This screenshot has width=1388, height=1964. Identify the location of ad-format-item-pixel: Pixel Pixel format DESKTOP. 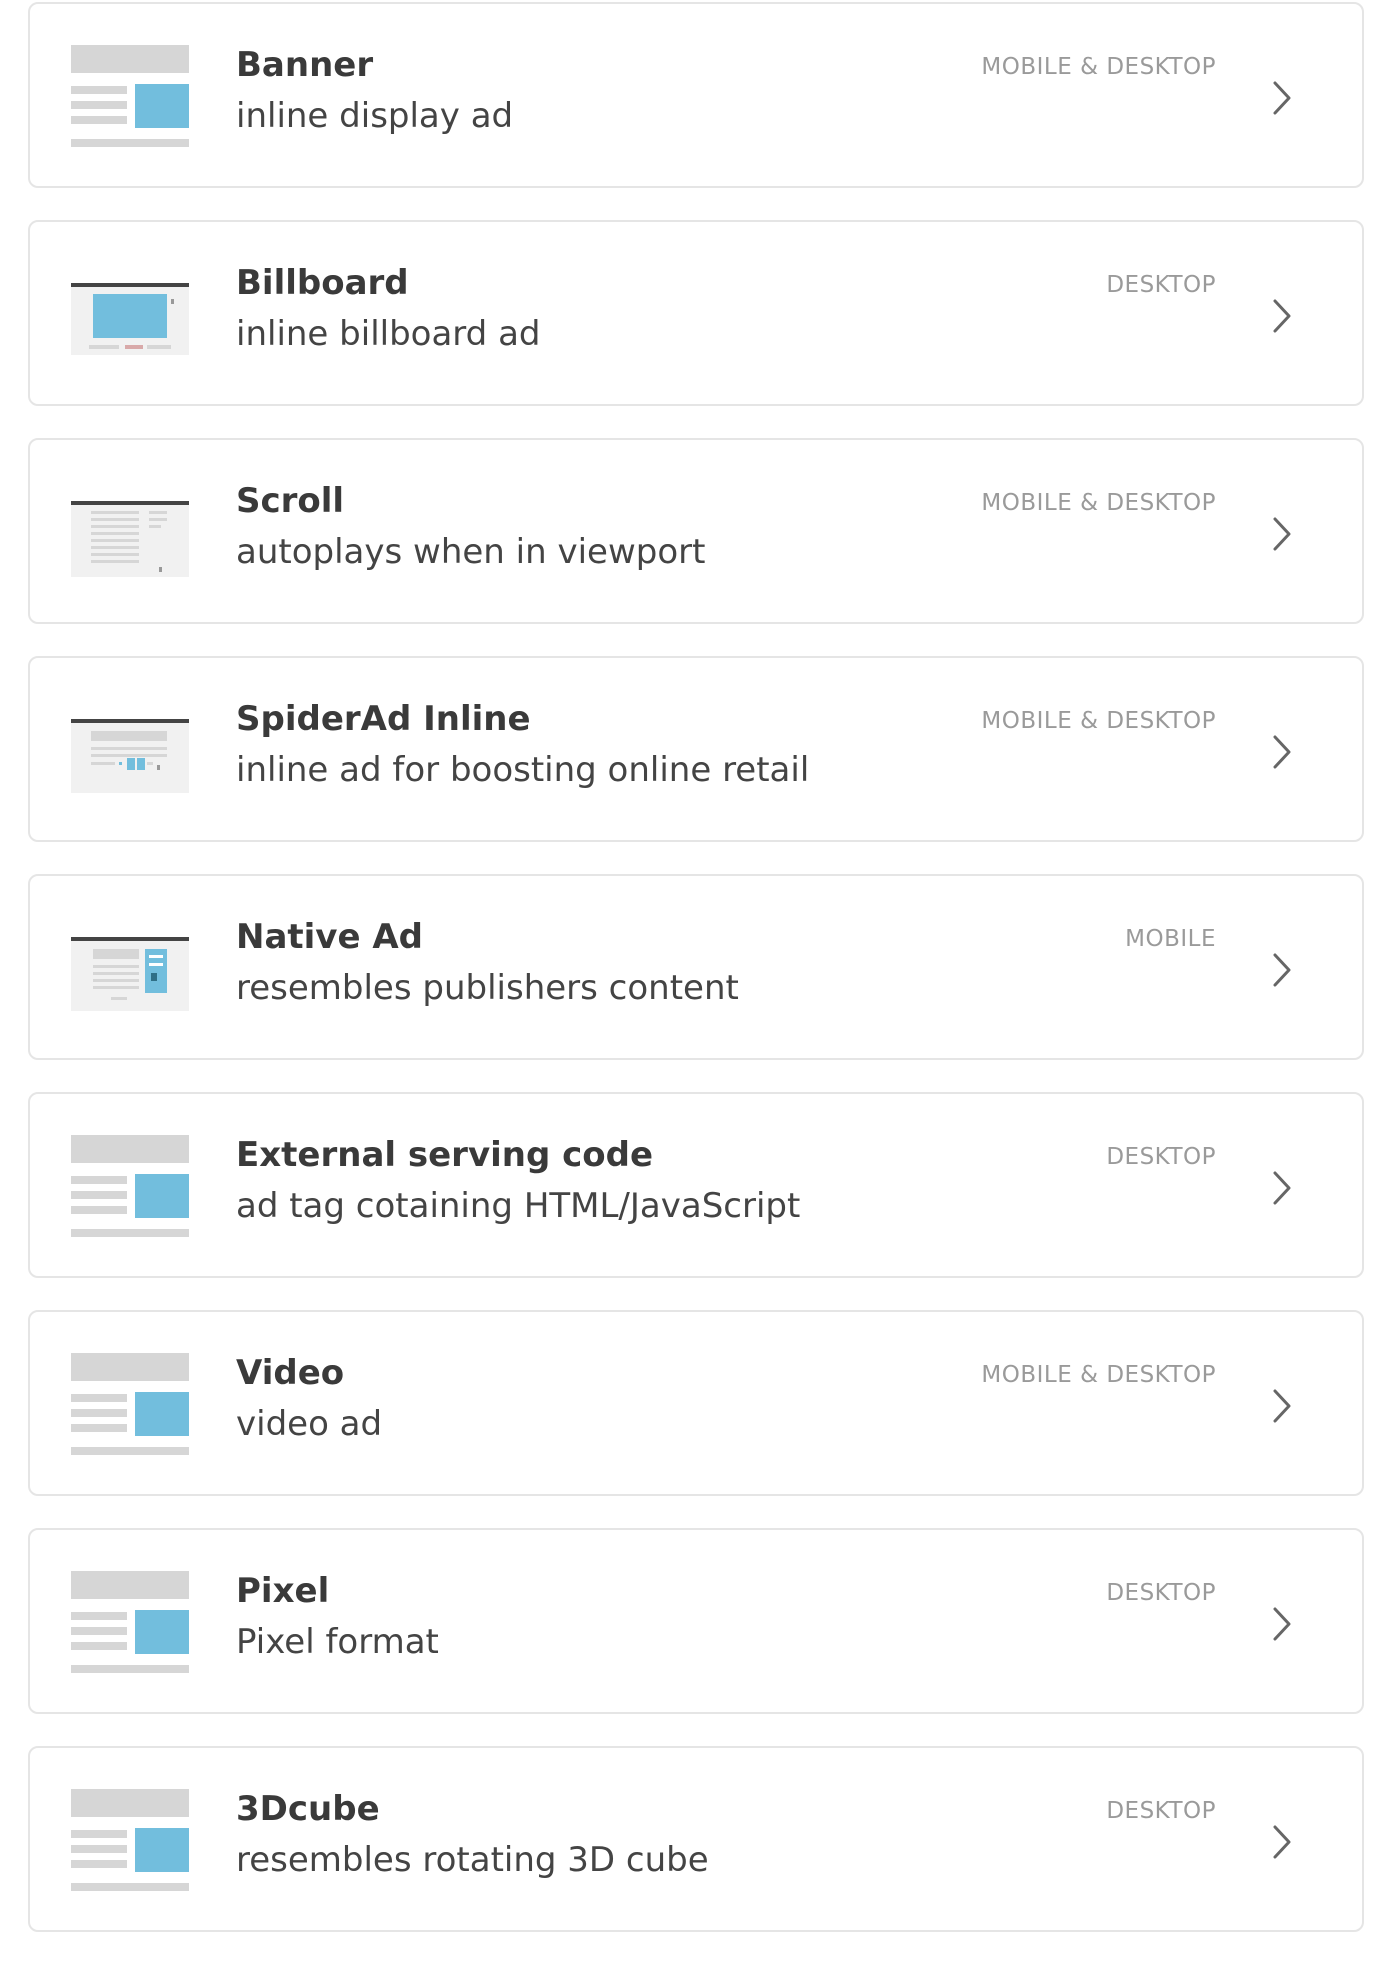
(696, 1621).